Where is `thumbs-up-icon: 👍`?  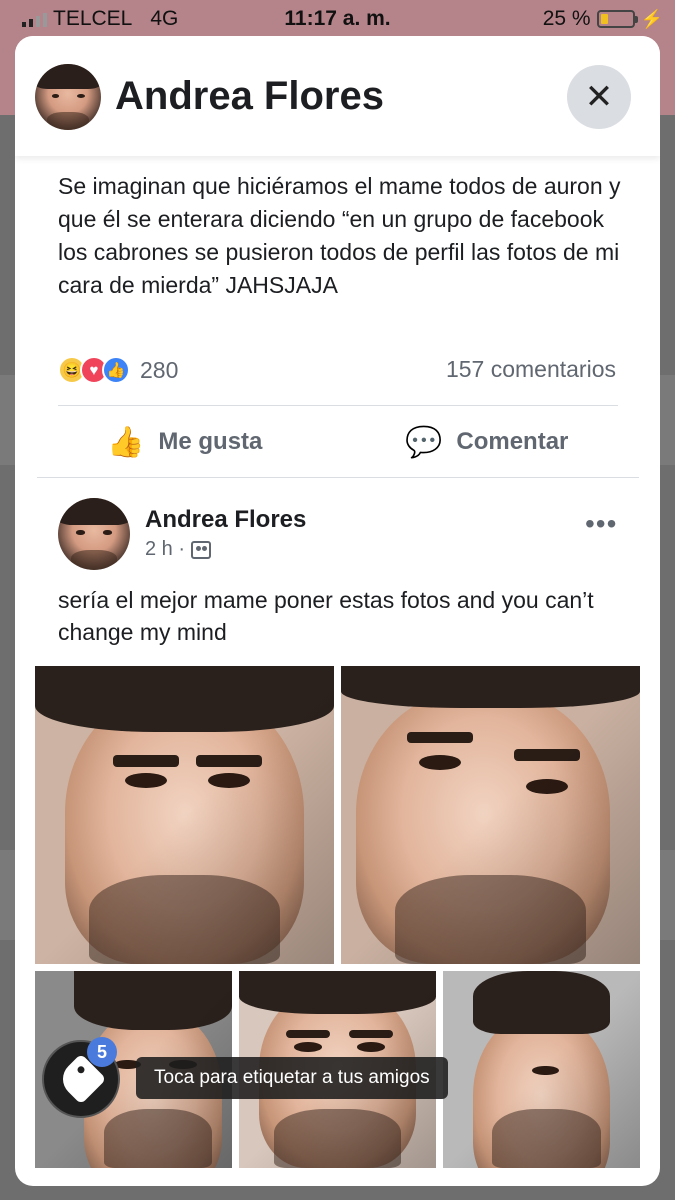
thumbs-up-icon: 👍 is located at coordinates (126, 442).